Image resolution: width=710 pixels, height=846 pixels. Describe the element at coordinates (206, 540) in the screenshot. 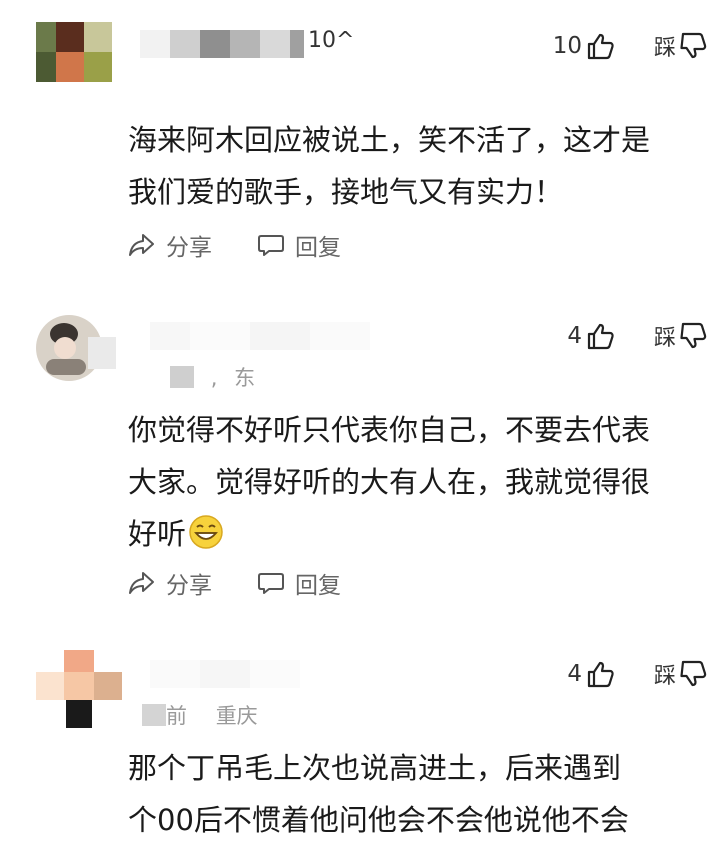

I see `grin-emoji-icon` at that location.